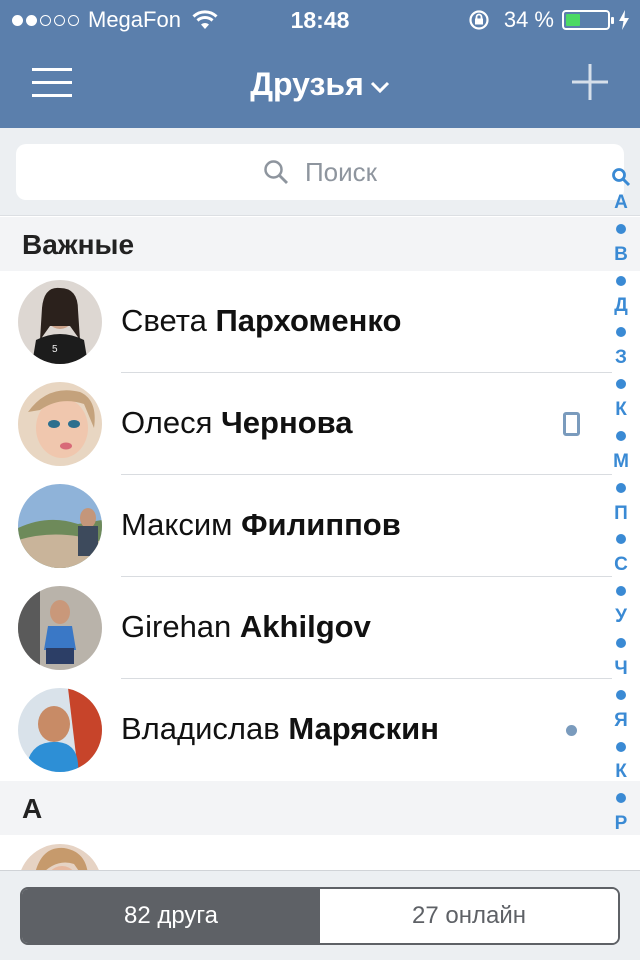  I want to click on status-right: 34 %, so click(549, 20).